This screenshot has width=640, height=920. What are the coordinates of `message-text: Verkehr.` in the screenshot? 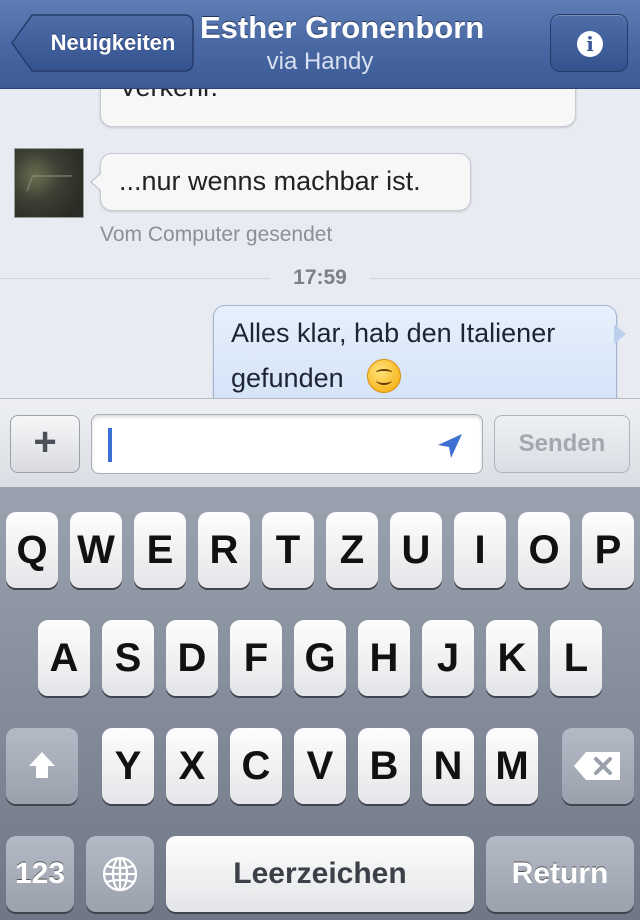 It's located at (168, 96).